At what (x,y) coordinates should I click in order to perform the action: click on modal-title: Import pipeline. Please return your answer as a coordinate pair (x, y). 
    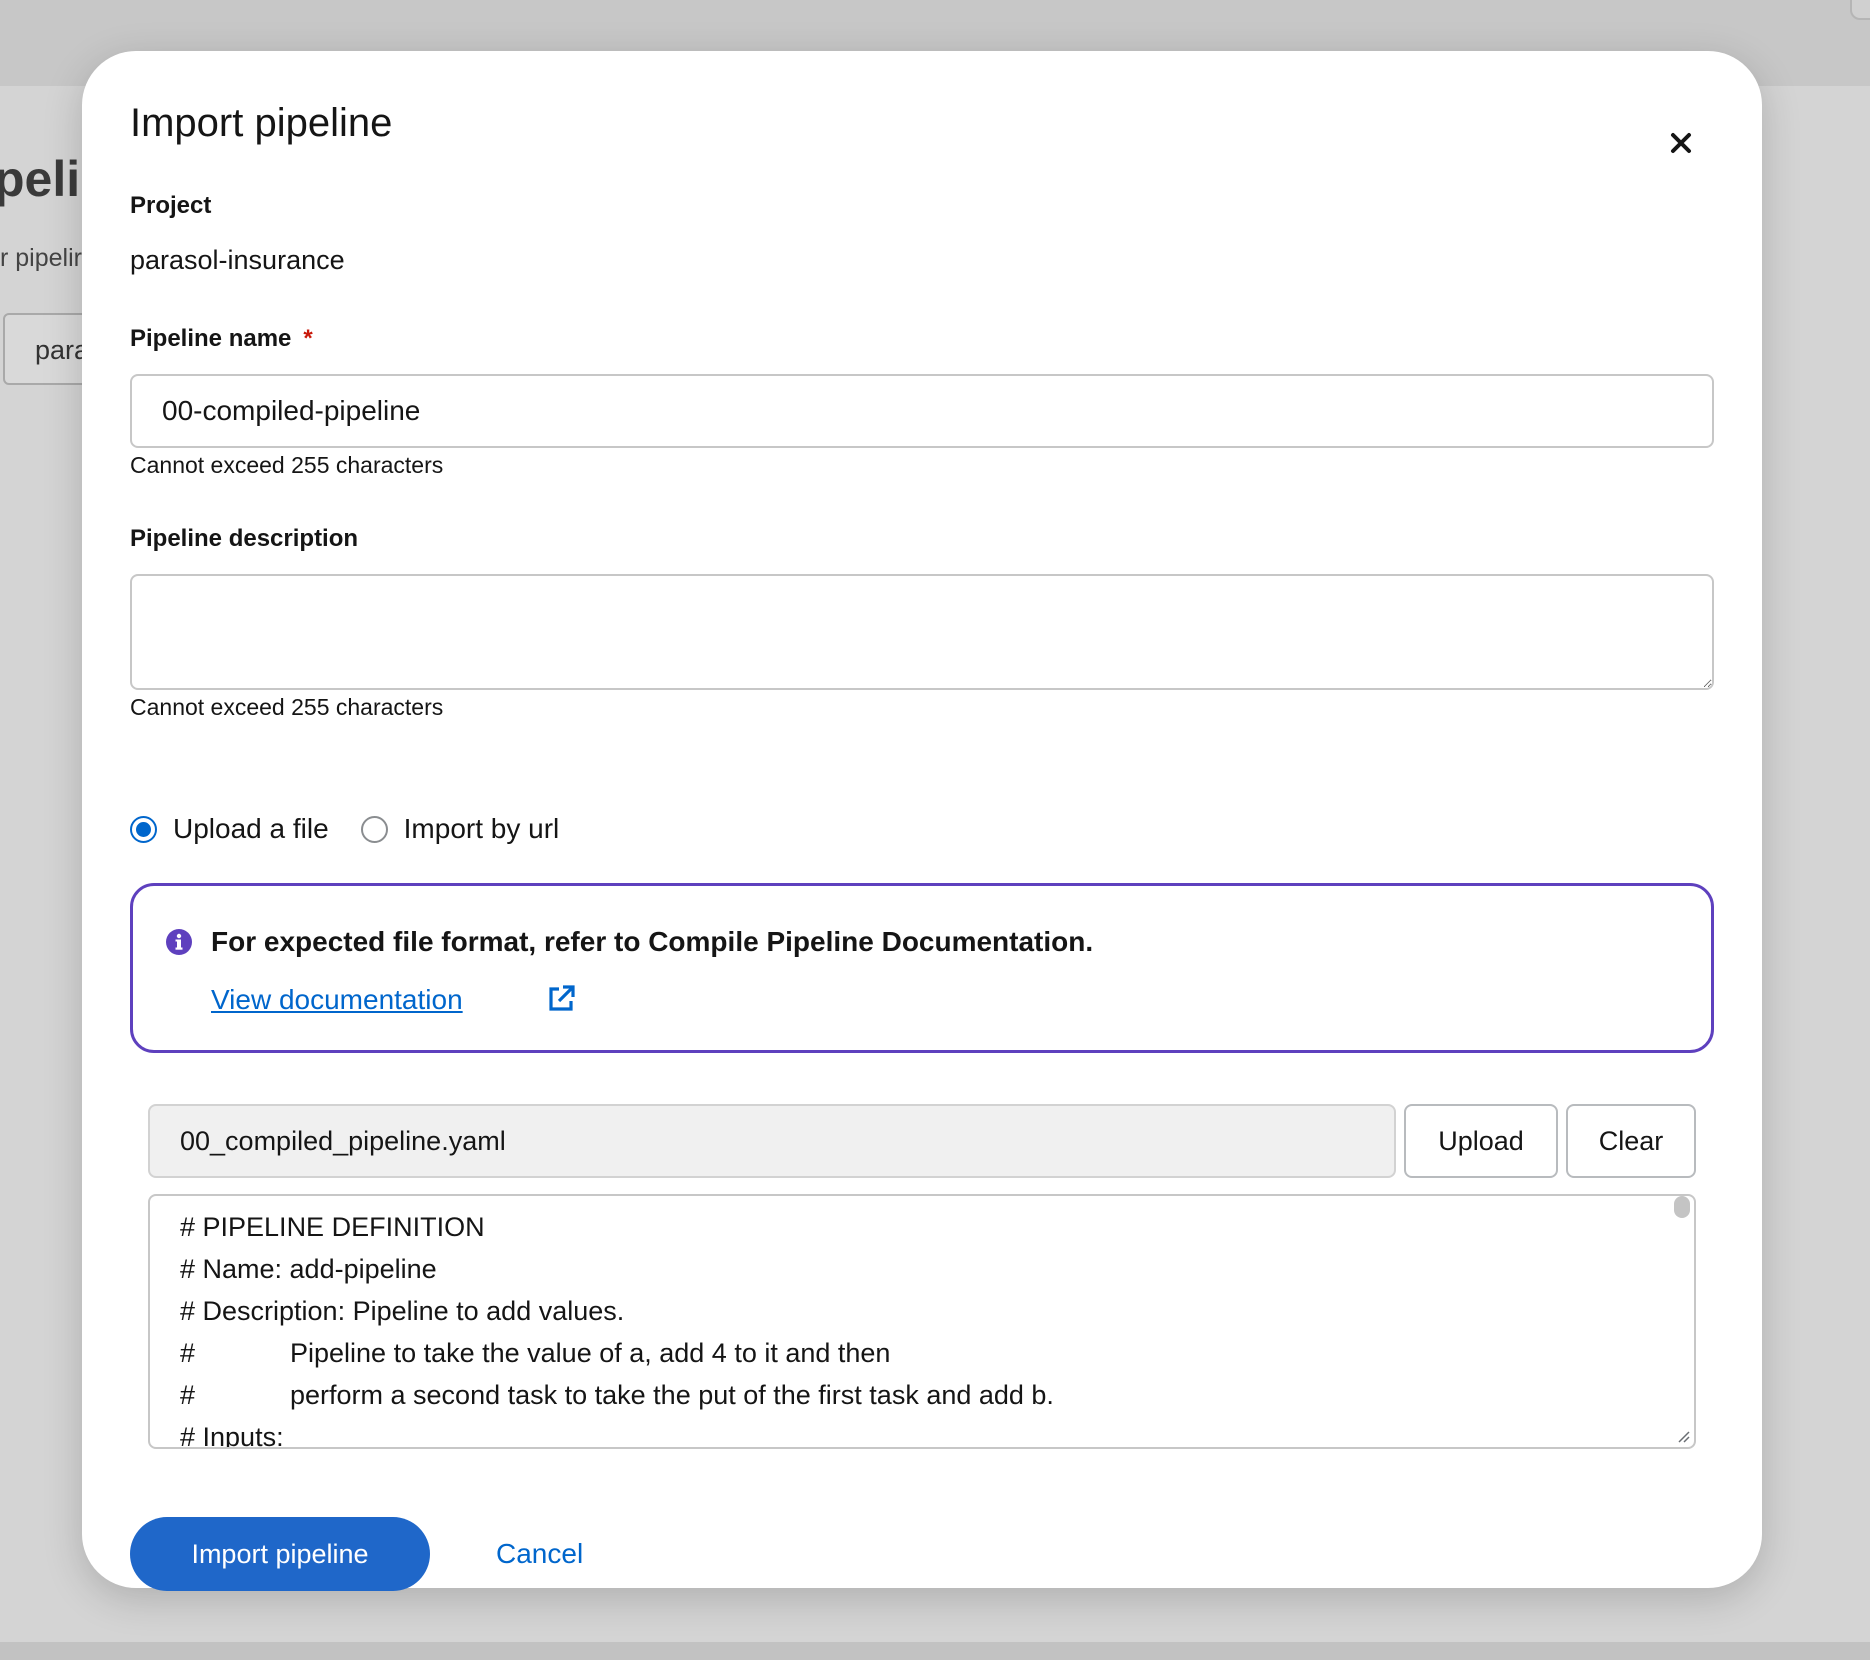
    Looking at the image, I should click on (261, 123).